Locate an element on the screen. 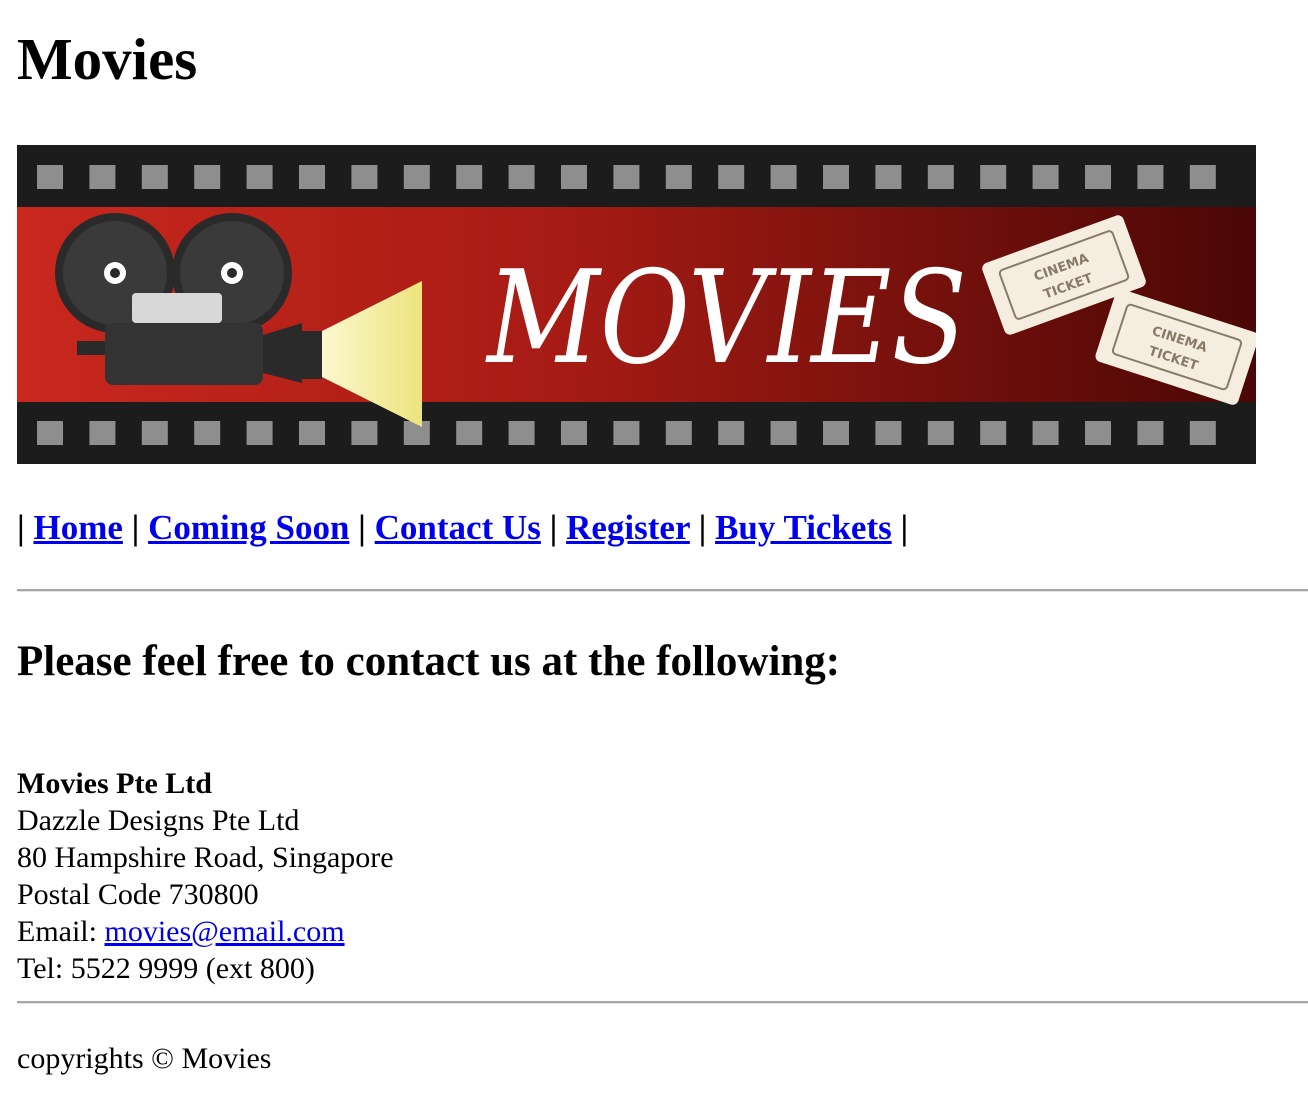  email-label: Email: is located at coordinates (61, 931).